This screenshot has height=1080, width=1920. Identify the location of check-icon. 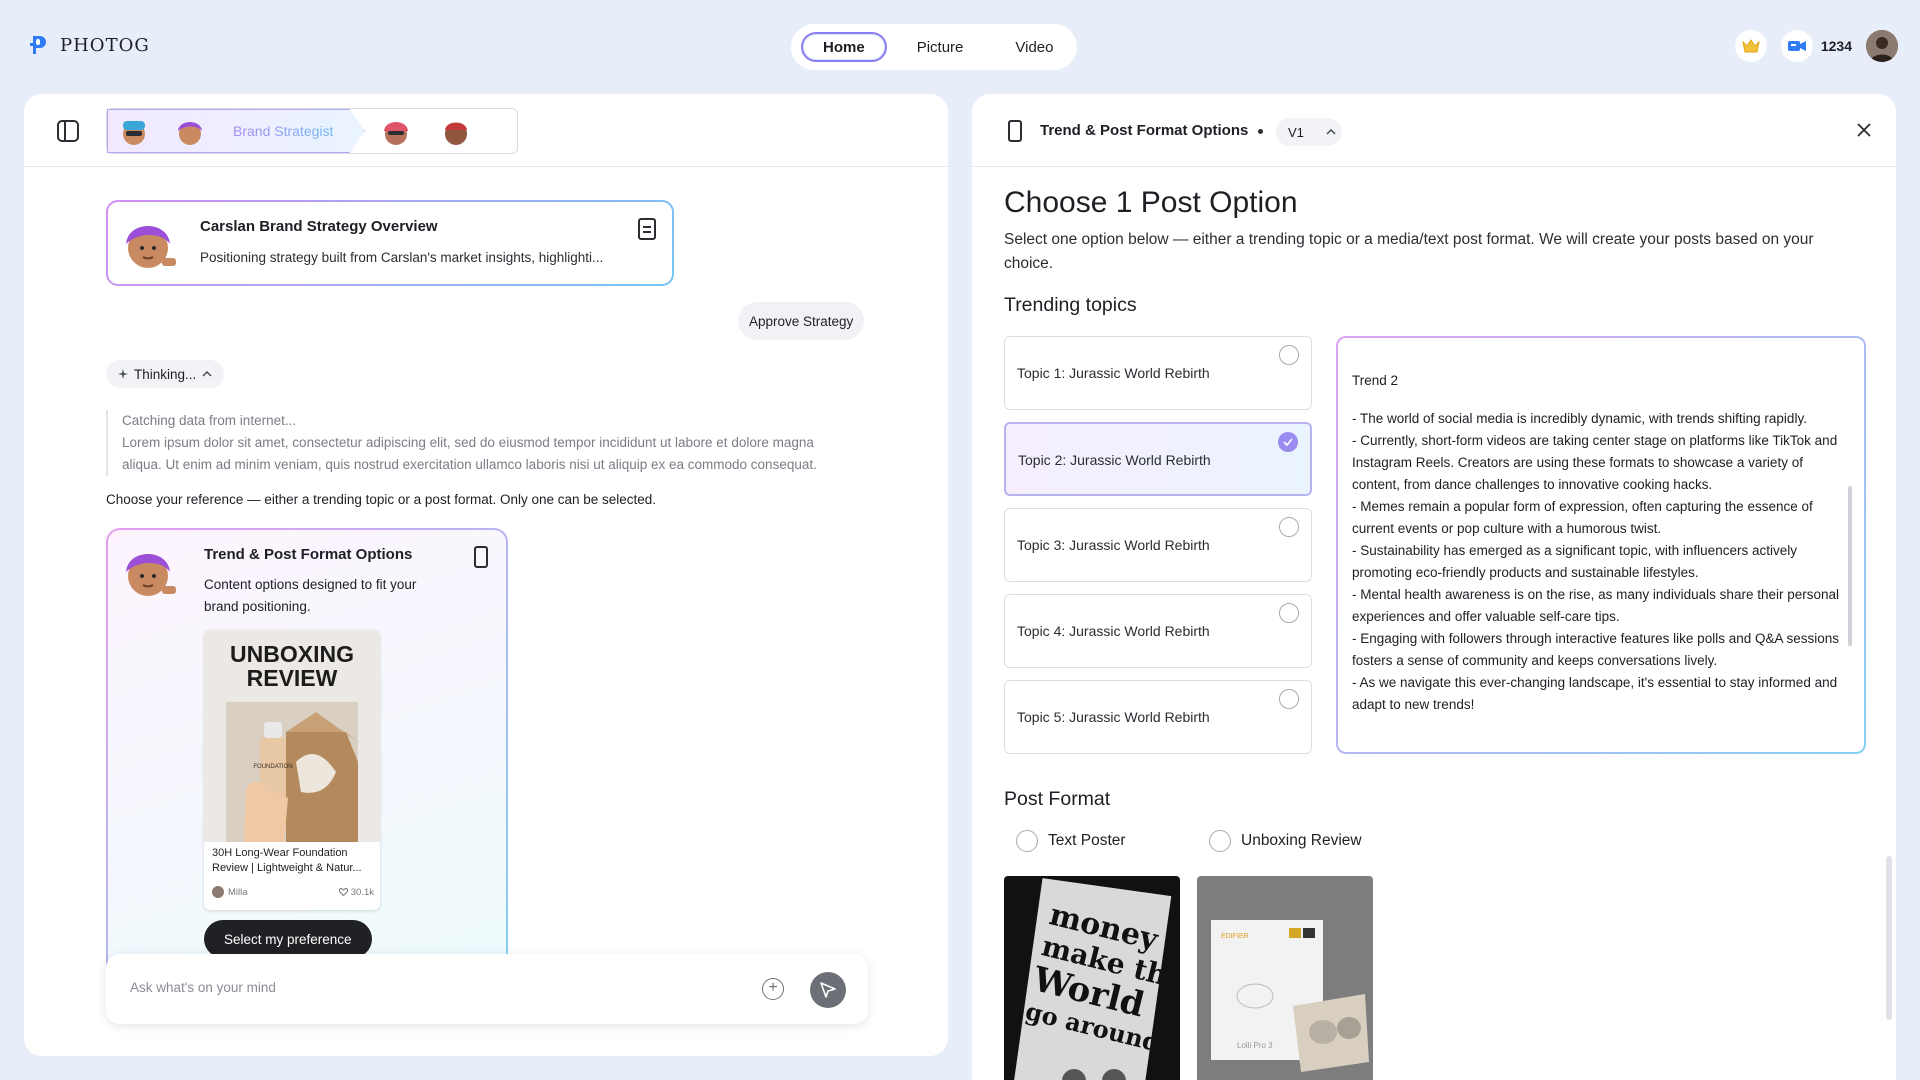
(1288, 442).